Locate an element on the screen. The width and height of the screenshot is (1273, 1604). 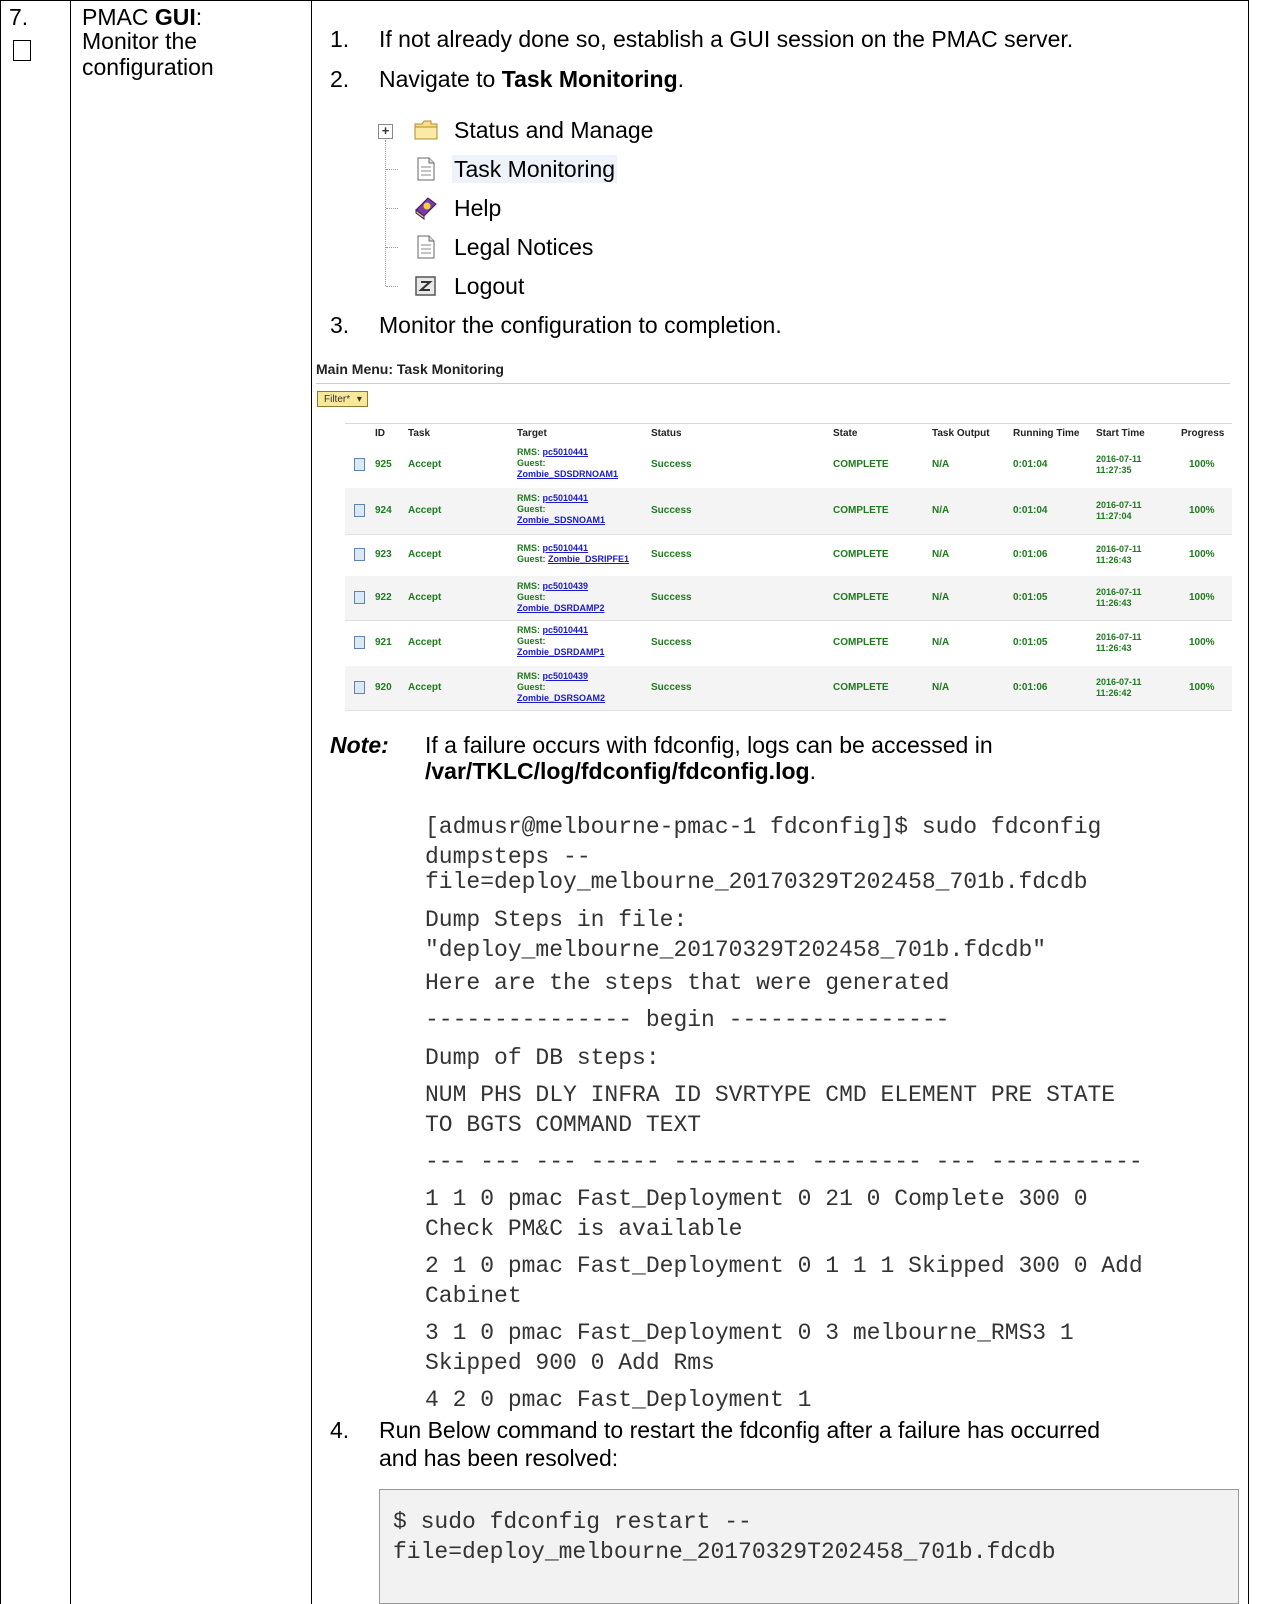
guest-link: Zombie_SDSNOAM1 is located at coordinates (561, 520).